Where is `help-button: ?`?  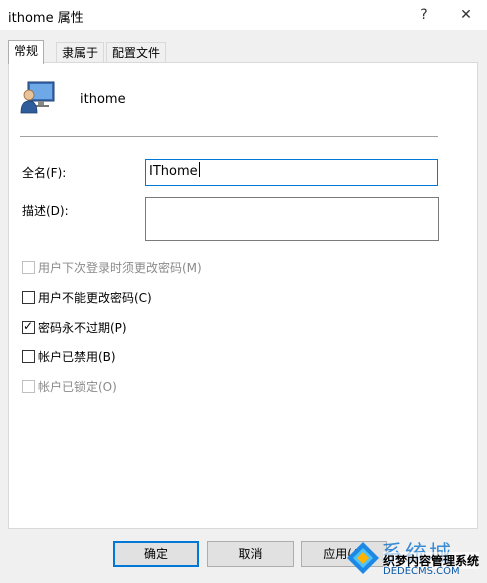
help-button: ? is located at coordinates (424, 15).